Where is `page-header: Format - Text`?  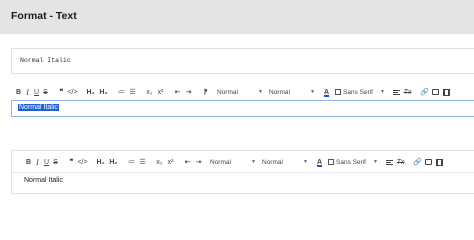 page-header: Format - Text is located at coordinates (237, 17).